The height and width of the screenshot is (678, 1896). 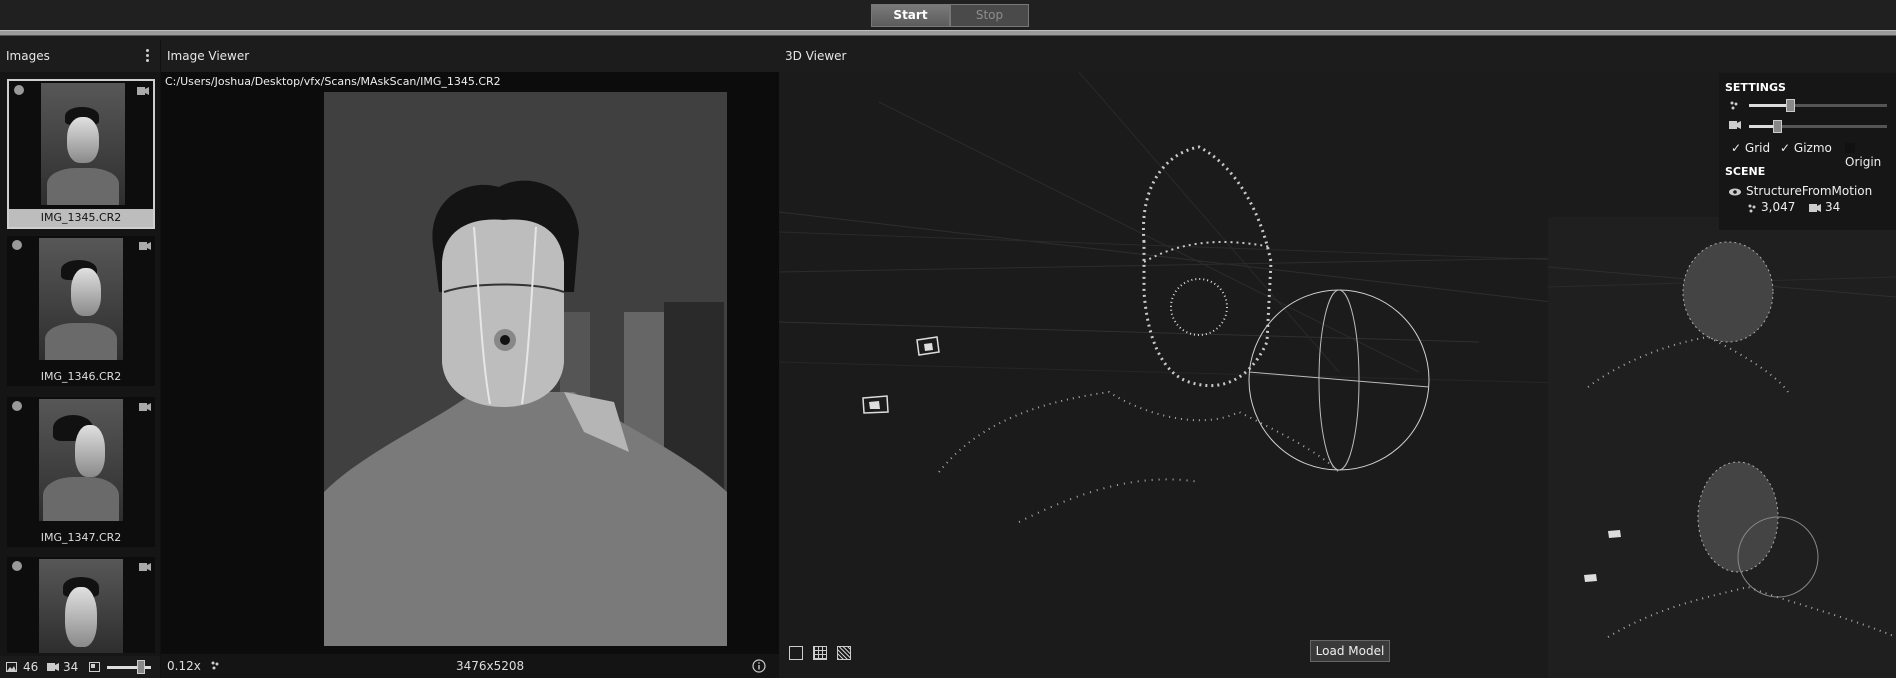 I want to click on 3d-viewer-title: 3D Viewer, so click(x=816, y=56).